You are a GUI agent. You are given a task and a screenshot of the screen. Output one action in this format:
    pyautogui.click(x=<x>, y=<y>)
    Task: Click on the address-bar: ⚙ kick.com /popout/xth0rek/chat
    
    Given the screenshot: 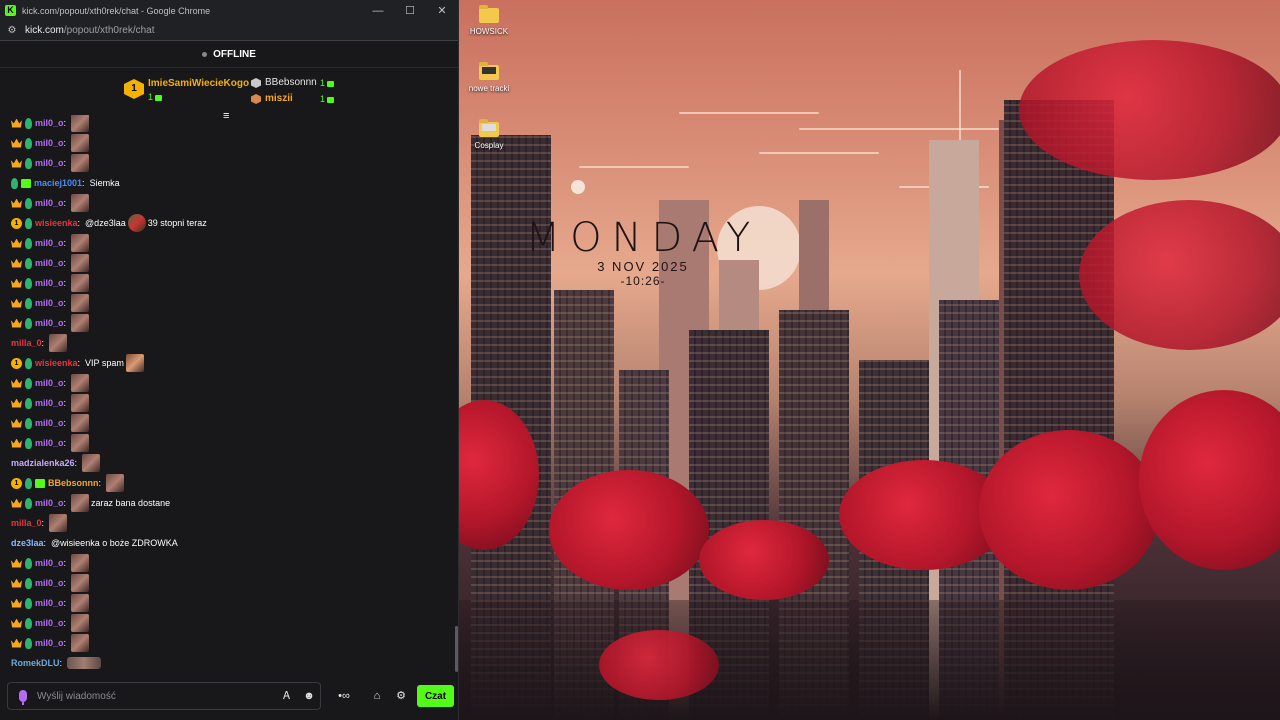 What is the action you would take?
    pyautogui.click(x=229, y=31)
    